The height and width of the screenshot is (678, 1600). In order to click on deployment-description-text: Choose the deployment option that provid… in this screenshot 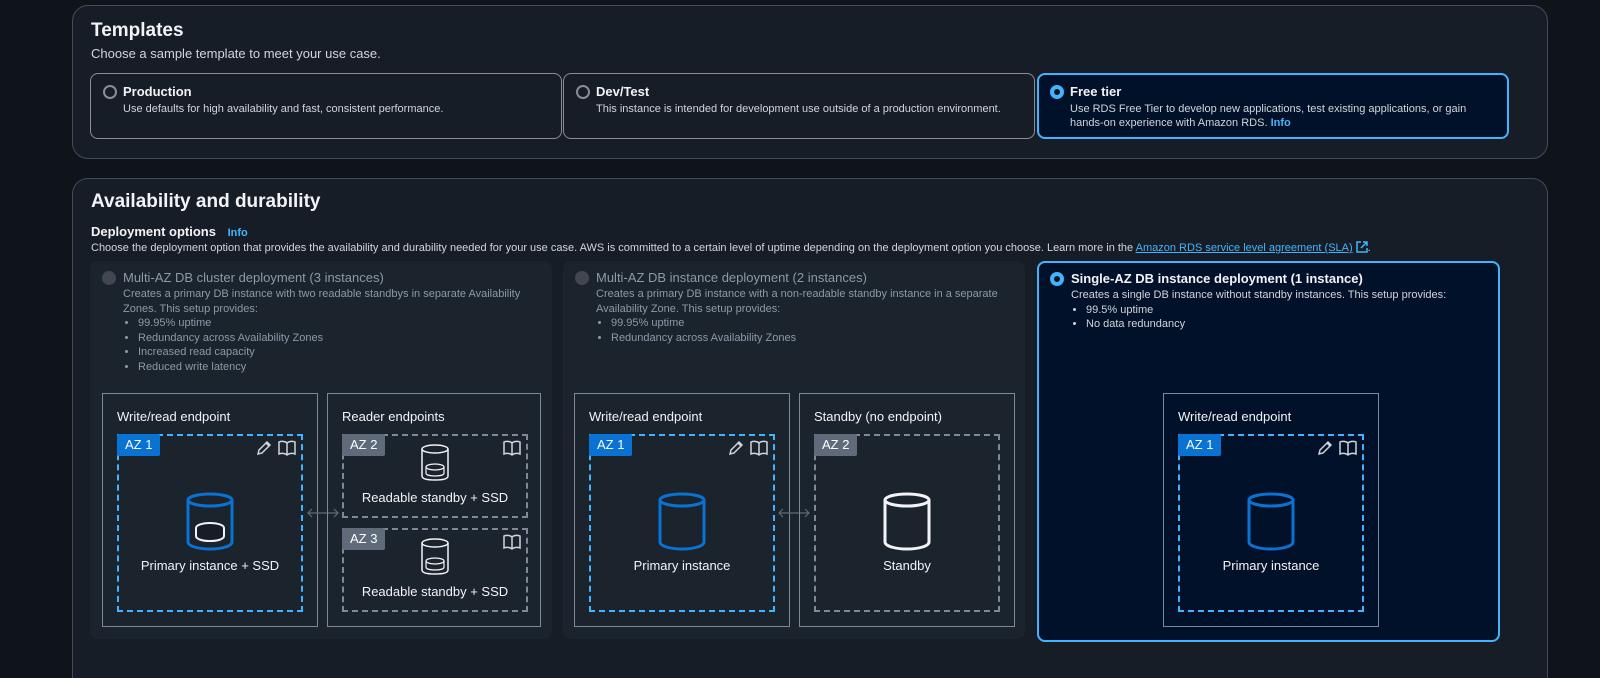, I will do `click(612, 248)`.